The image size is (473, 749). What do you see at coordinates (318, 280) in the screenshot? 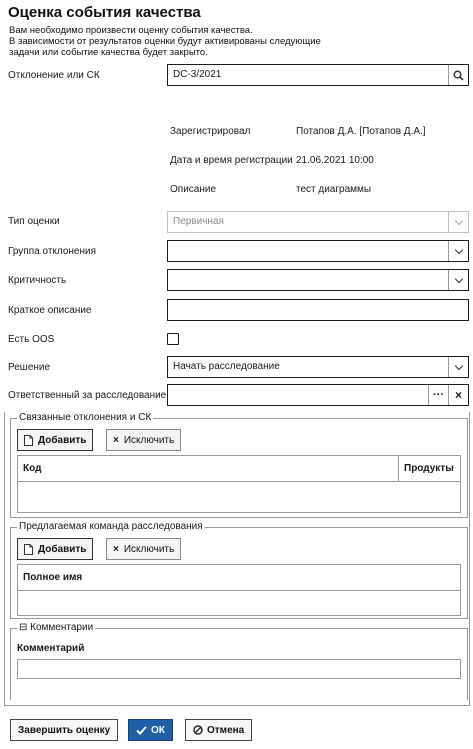
I see `criticality-select` at bounding box center [318, 280].